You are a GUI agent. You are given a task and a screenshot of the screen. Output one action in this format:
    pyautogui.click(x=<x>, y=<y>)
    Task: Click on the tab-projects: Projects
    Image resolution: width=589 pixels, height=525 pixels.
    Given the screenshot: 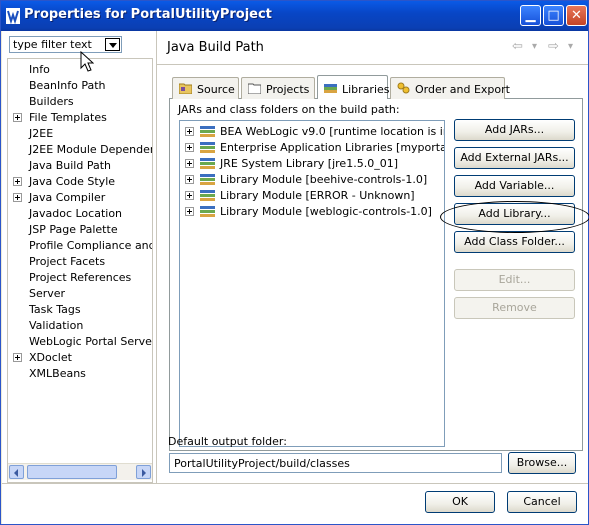 What is the action you would take?
    pyautogui.click(x=278, y=88)
    